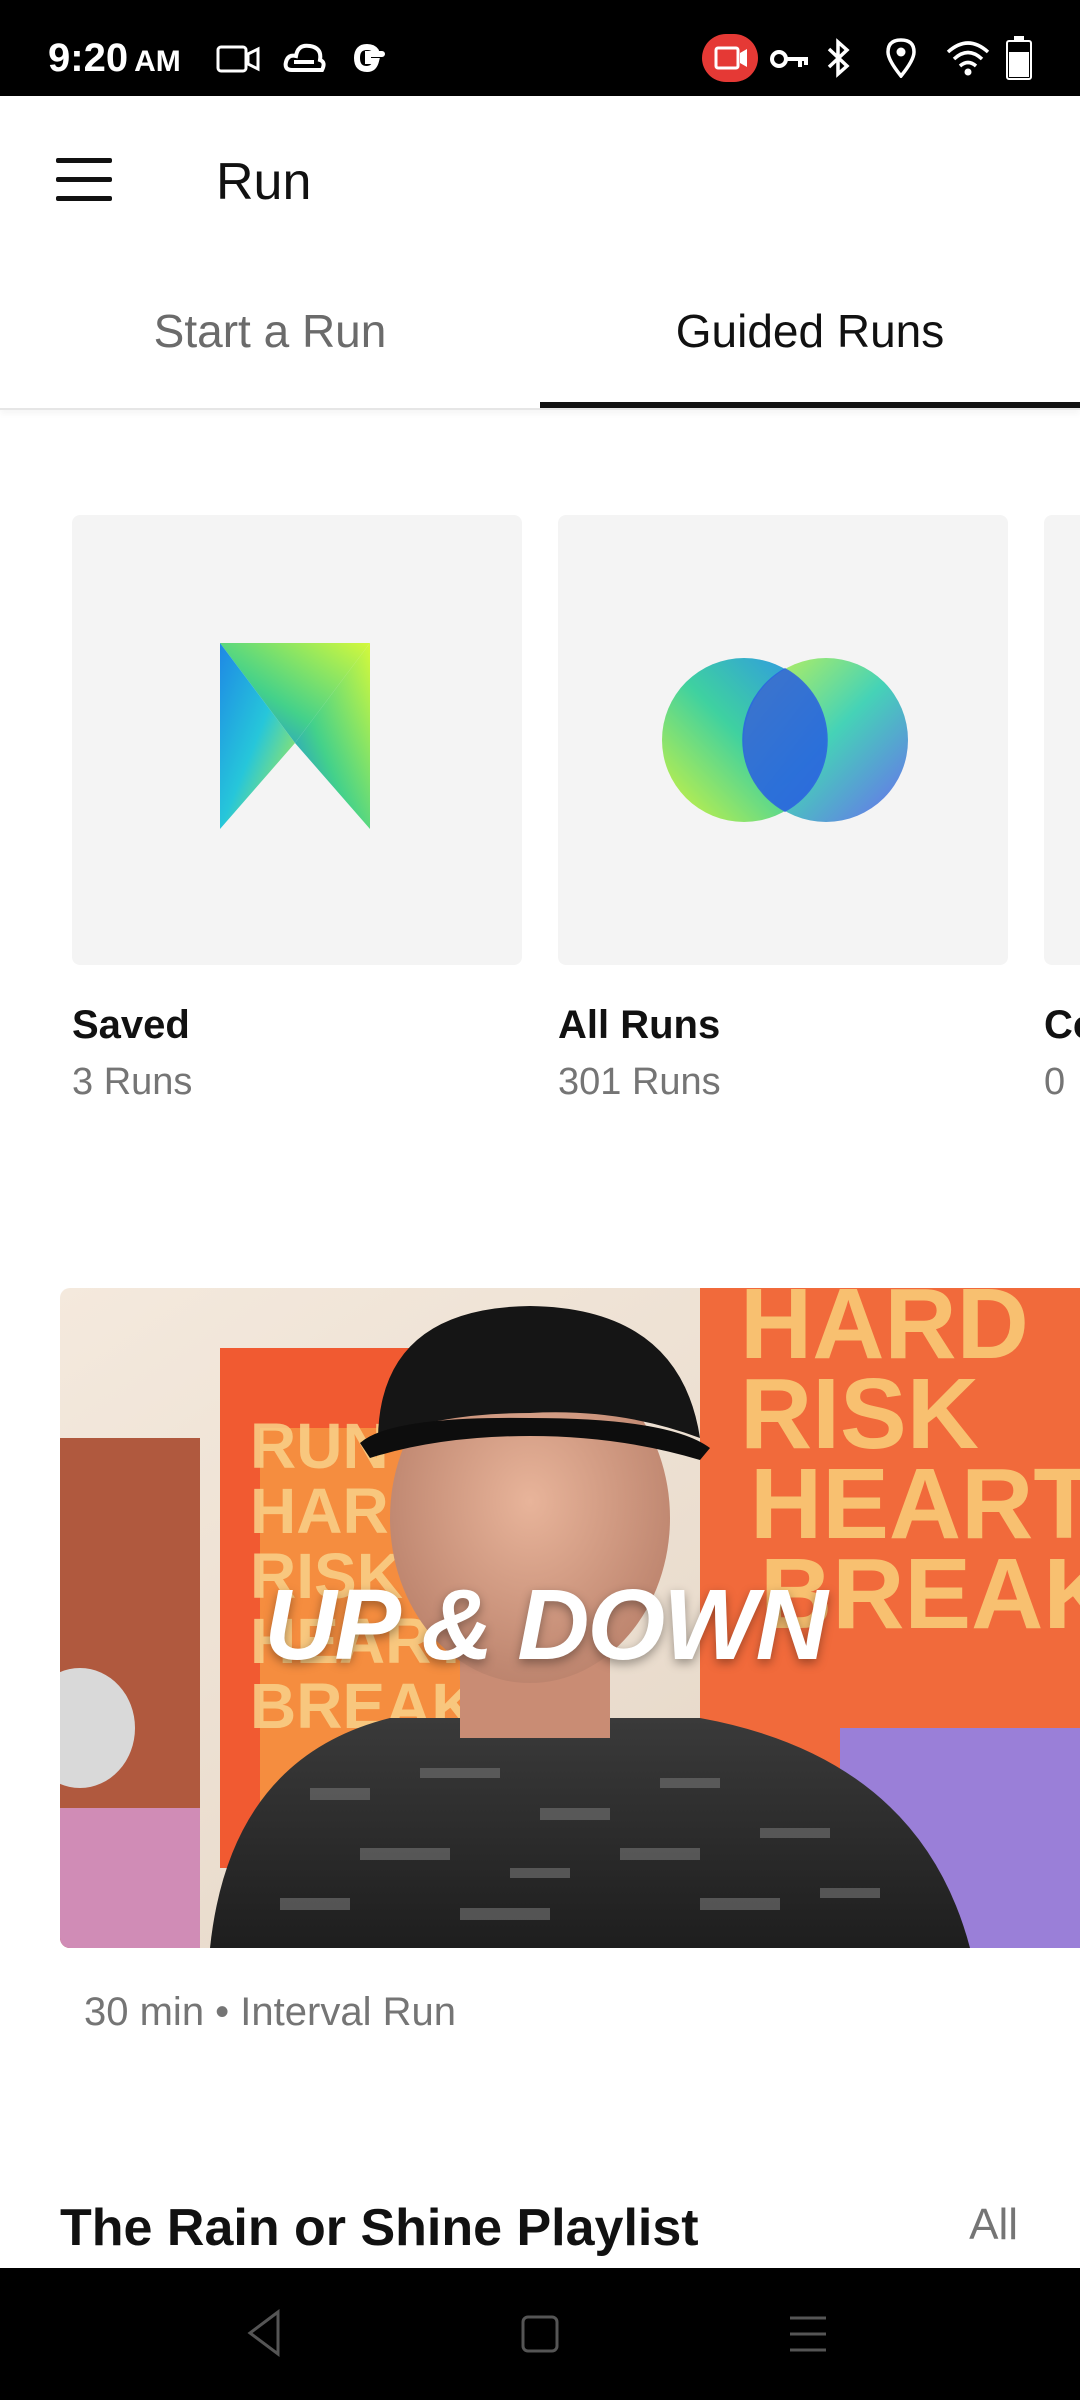  I want to click on collection-card-all-runs: All Runs 301 Runs, so click(783, 809).